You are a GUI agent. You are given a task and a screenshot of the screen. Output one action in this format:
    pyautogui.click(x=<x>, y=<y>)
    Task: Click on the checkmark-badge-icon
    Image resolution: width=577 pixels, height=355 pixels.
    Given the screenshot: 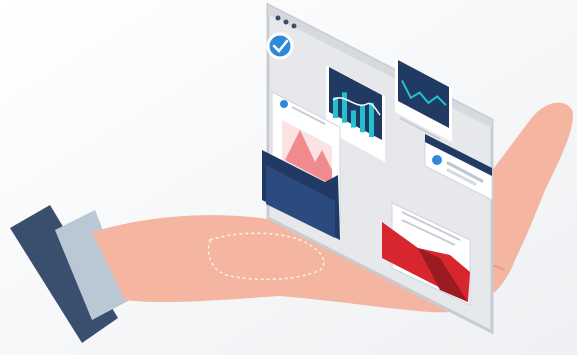 What is the action you would take?
    pyautogui.click(x=280, y=46)
    